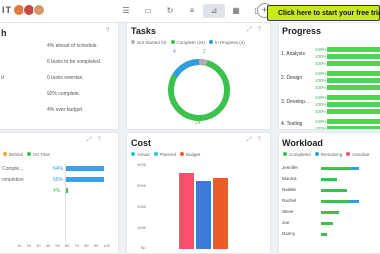  Describe the element at coordinates (7, 10) in the screenshot. I see `app-logo: IT` at that location.